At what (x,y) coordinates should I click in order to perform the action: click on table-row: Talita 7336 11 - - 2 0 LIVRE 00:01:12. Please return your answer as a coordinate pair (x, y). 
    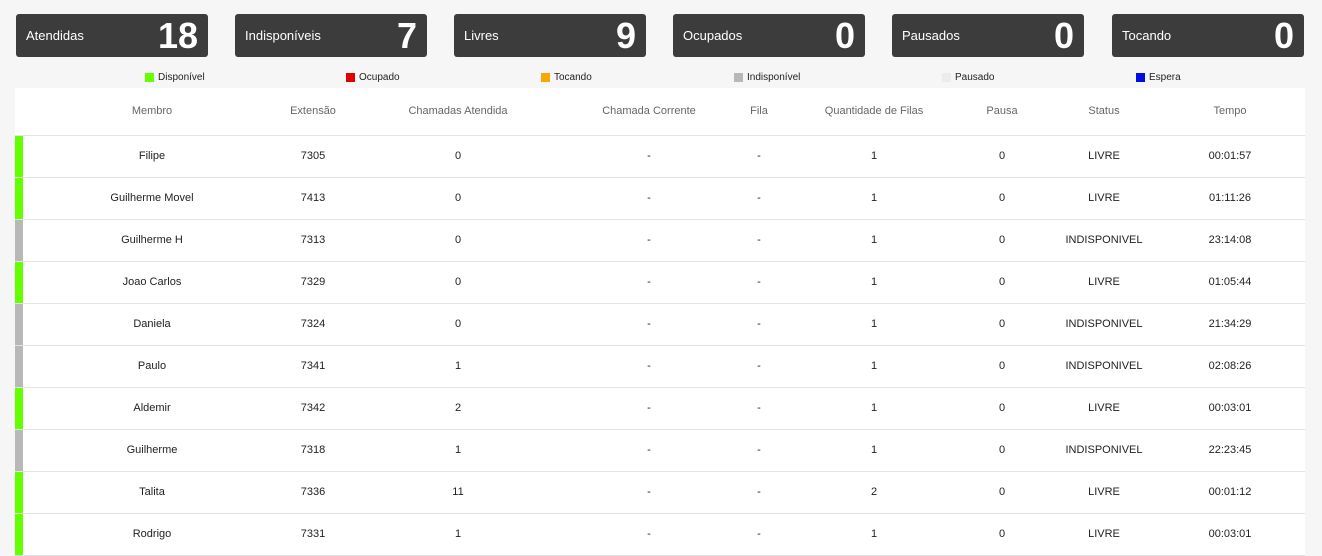
    Looking at the image, I should click on (660, 493).